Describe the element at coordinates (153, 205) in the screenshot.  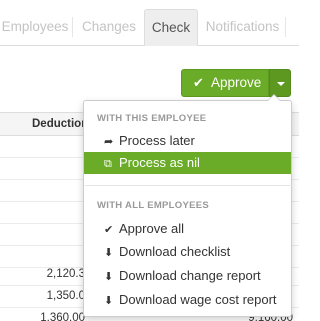
I see `menu-section-header: WITH ALL EMPLOYEES` at that location.